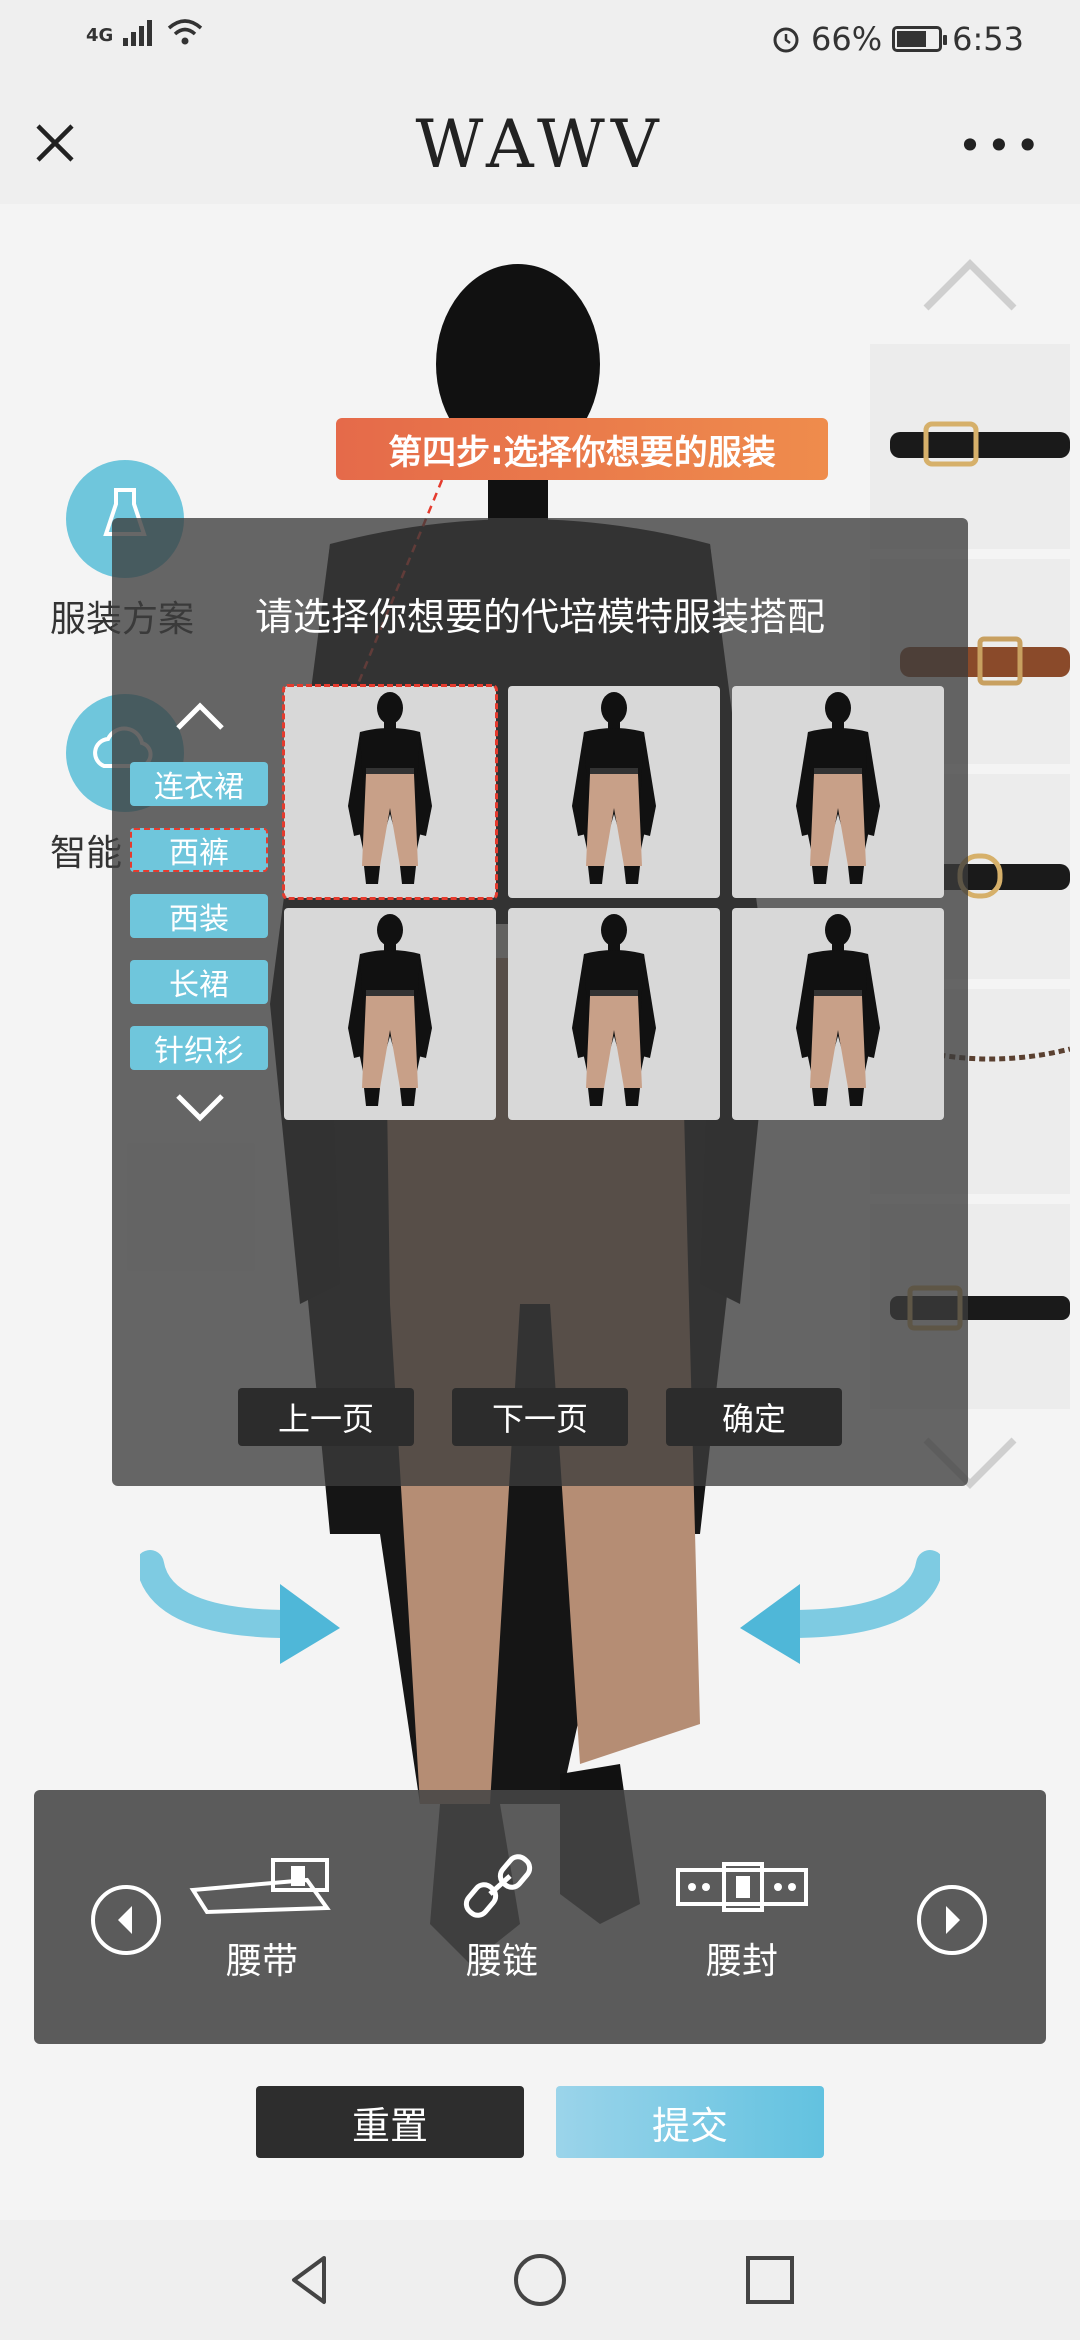  What do you see at coordinates (126, 1920) in the screenshot?
I see `accessory-prev-icon` at bounding box center [126, 1920].